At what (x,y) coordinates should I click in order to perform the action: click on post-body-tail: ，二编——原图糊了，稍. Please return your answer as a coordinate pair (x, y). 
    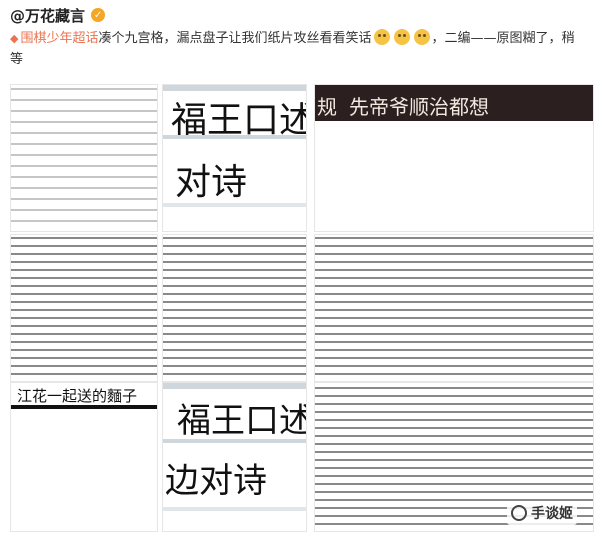
    Looking at the image, I should click on (503, 38).